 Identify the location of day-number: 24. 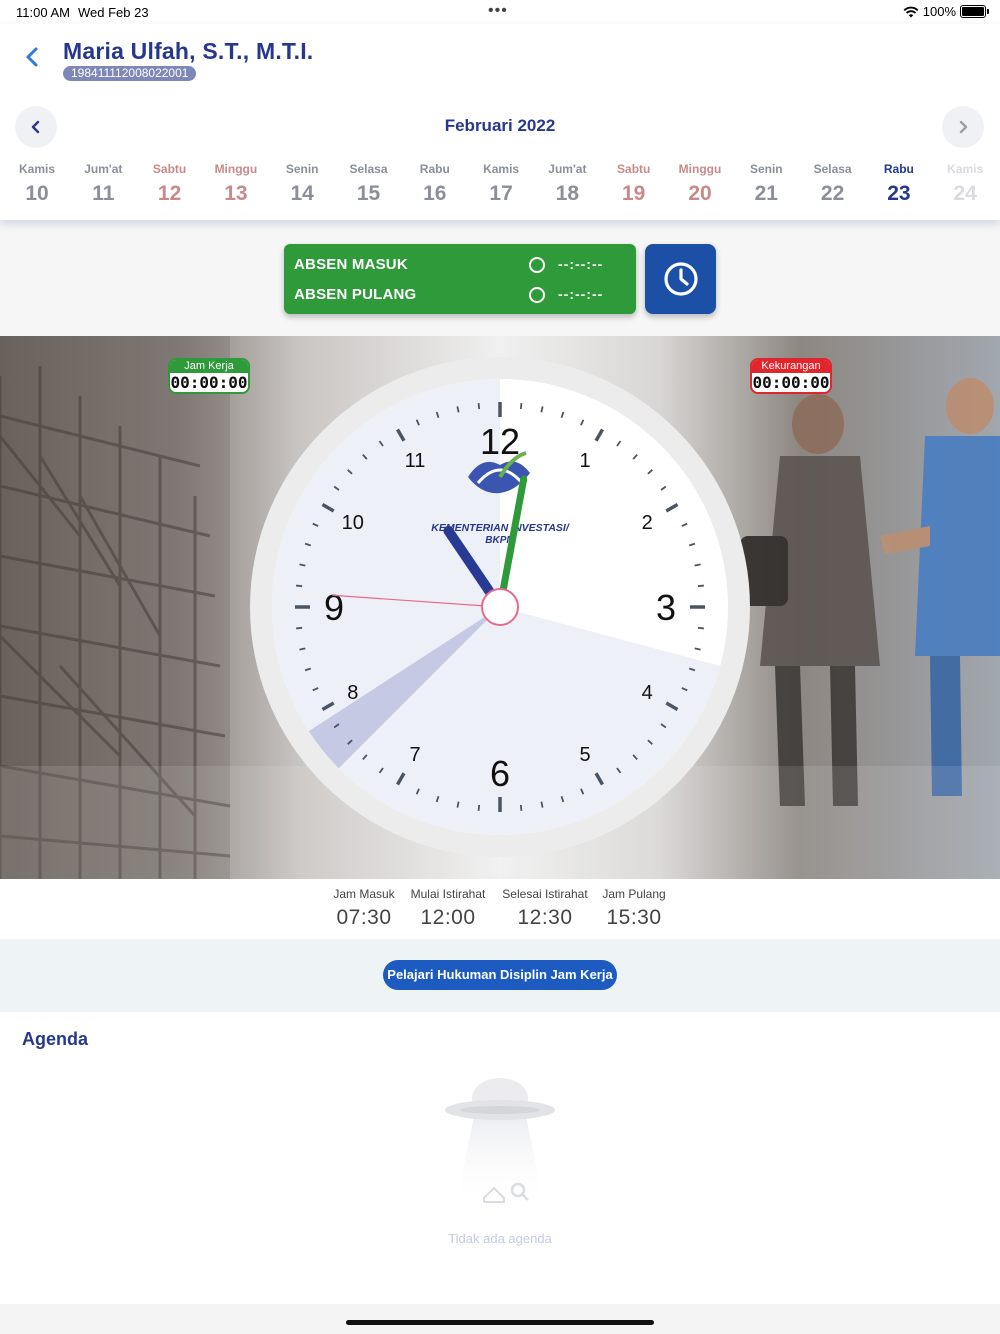
(965, 193).